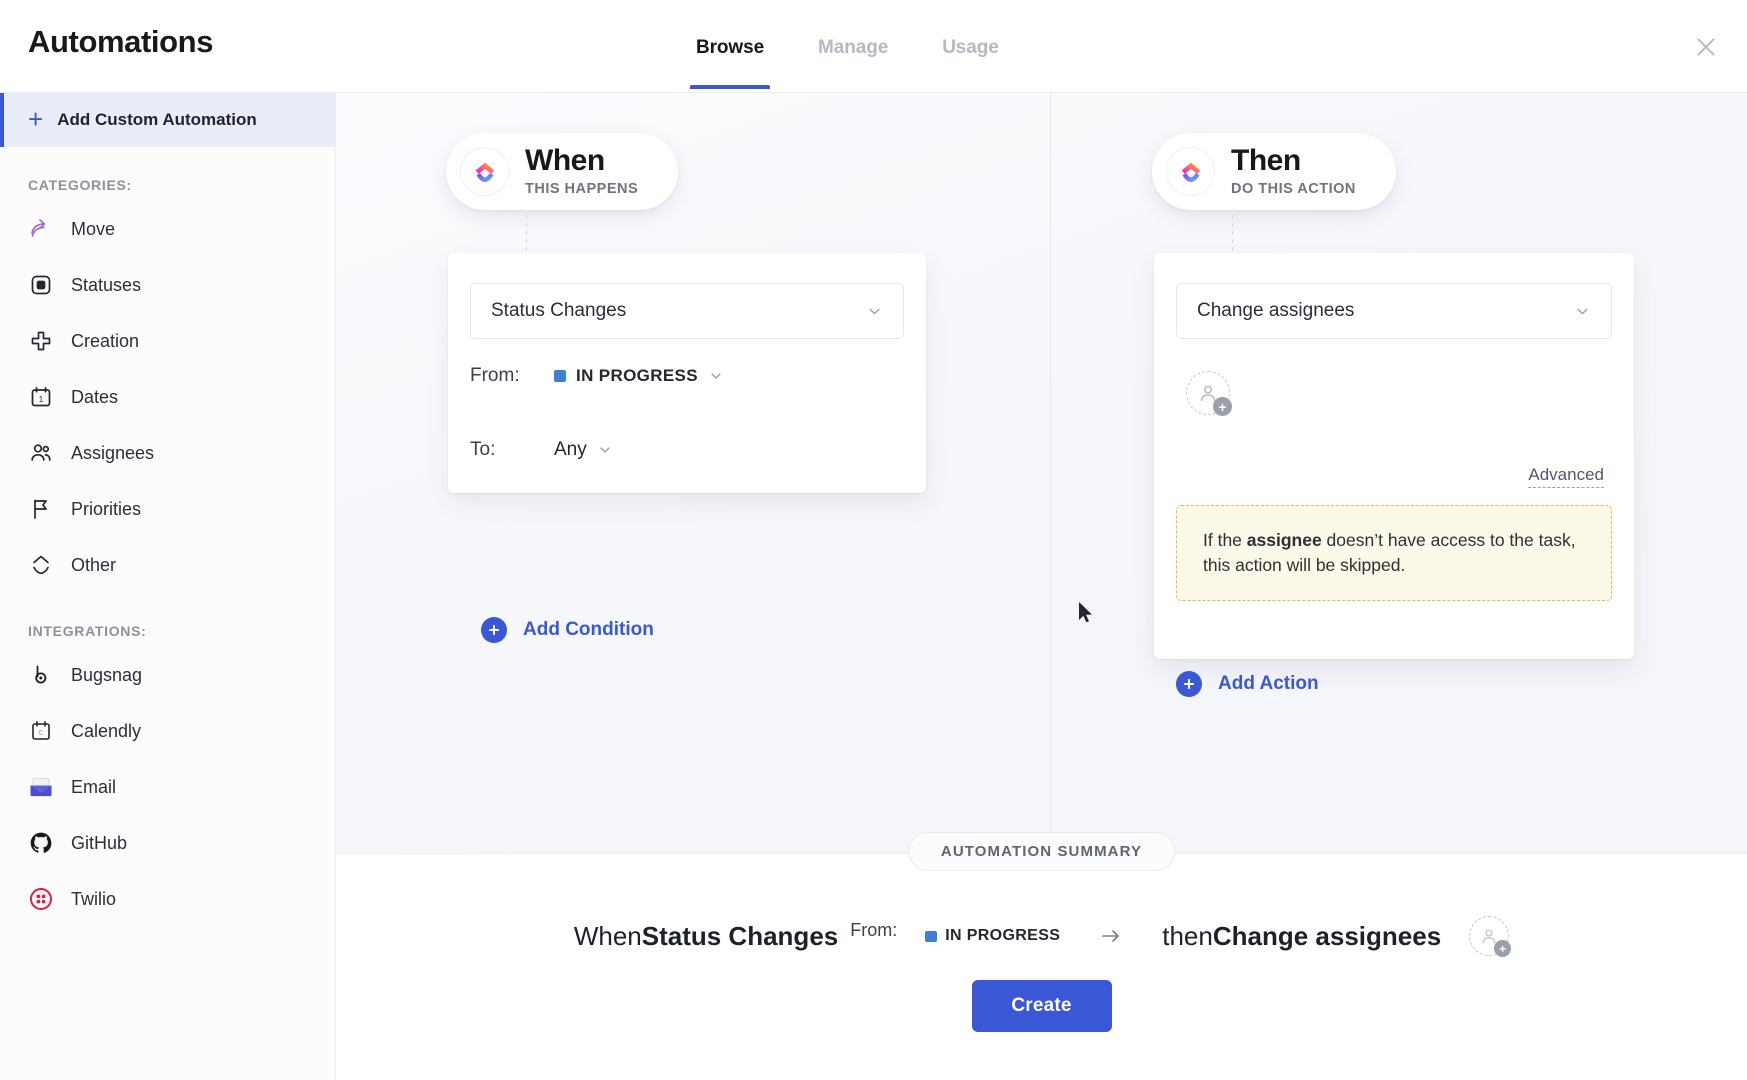  I want to click on when-title: When, so click(565, 160).